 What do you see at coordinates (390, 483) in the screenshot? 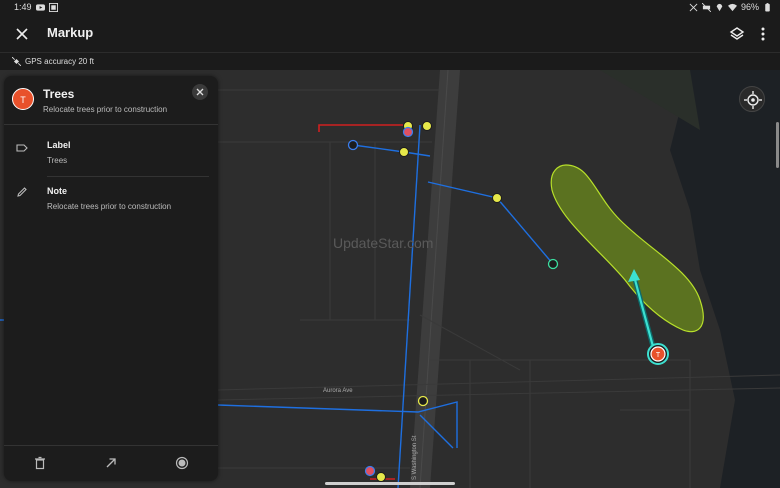
I see `home-indicator` at bounding box center [390, 483].